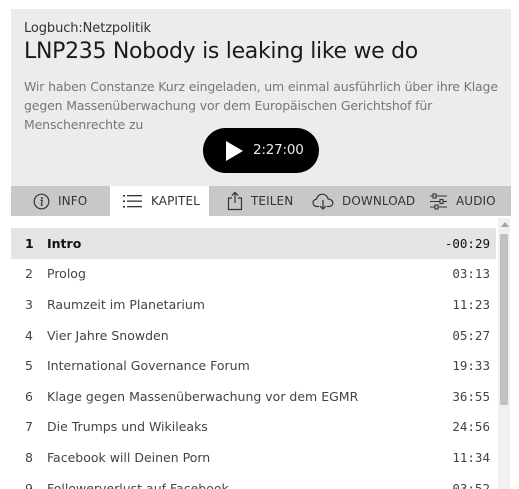 The height and width of the screenshot is (489, 519). Describe the element at coordinates (253, 335) in the screenshot. I see `chapter-row: 4 Vier Jahre Snowden 05:27` at that location.